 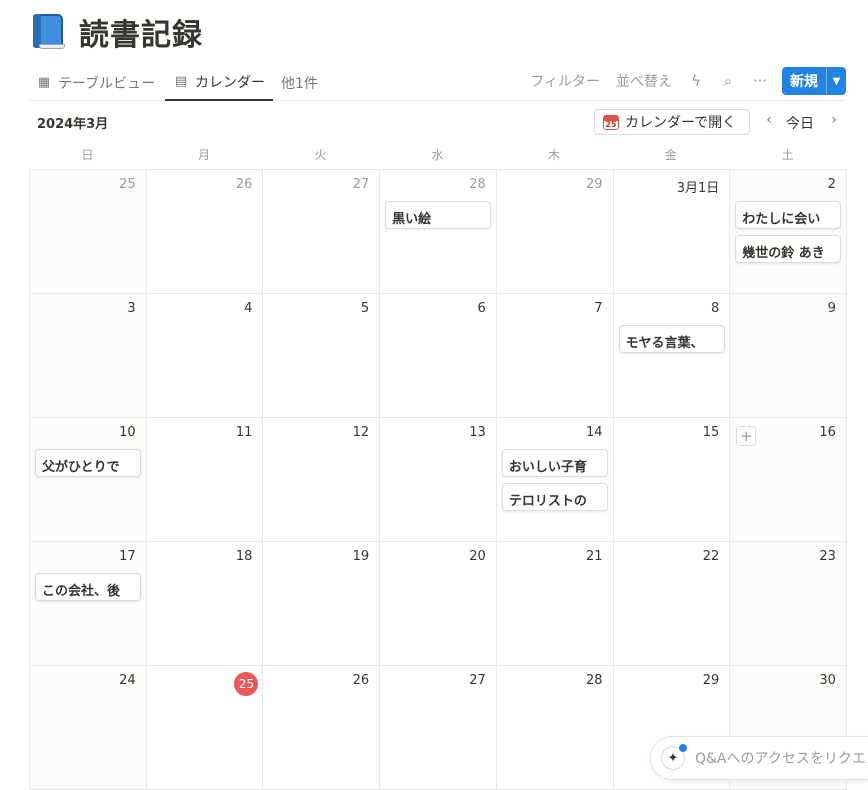 I want to click on tab-more-views: 他1件, so click(x=299, y=82).